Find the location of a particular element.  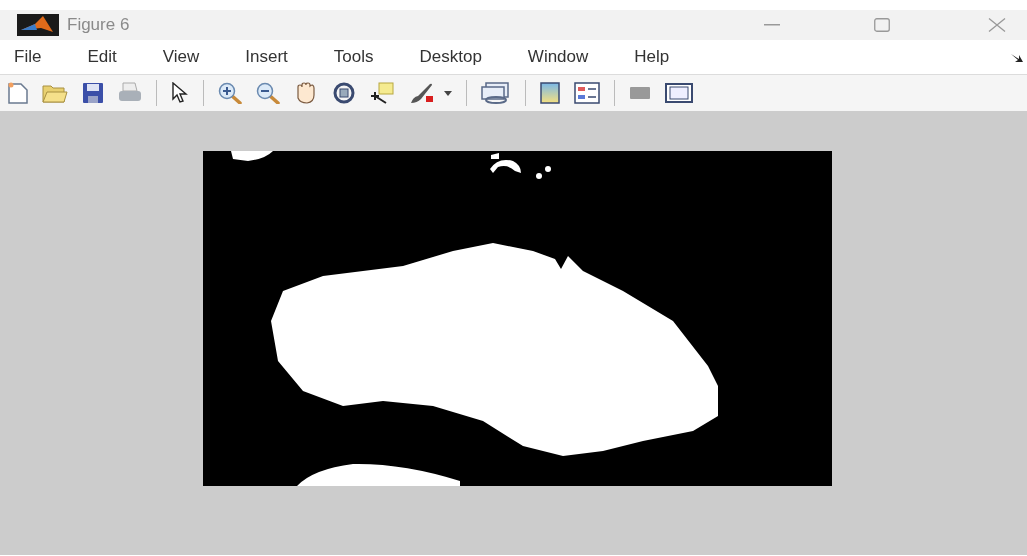

app-logo-icon is located at coordinates (38, 25).